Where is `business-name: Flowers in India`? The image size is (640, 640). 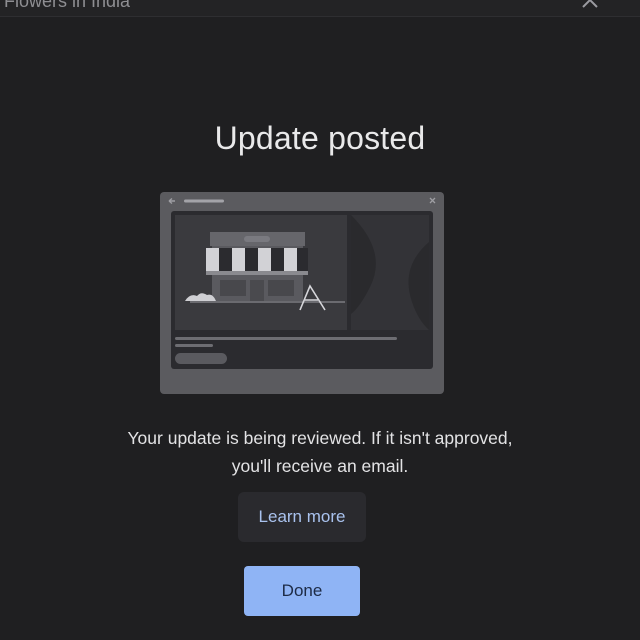 business-name: Flowers in India is located at coordinates (67, 5).